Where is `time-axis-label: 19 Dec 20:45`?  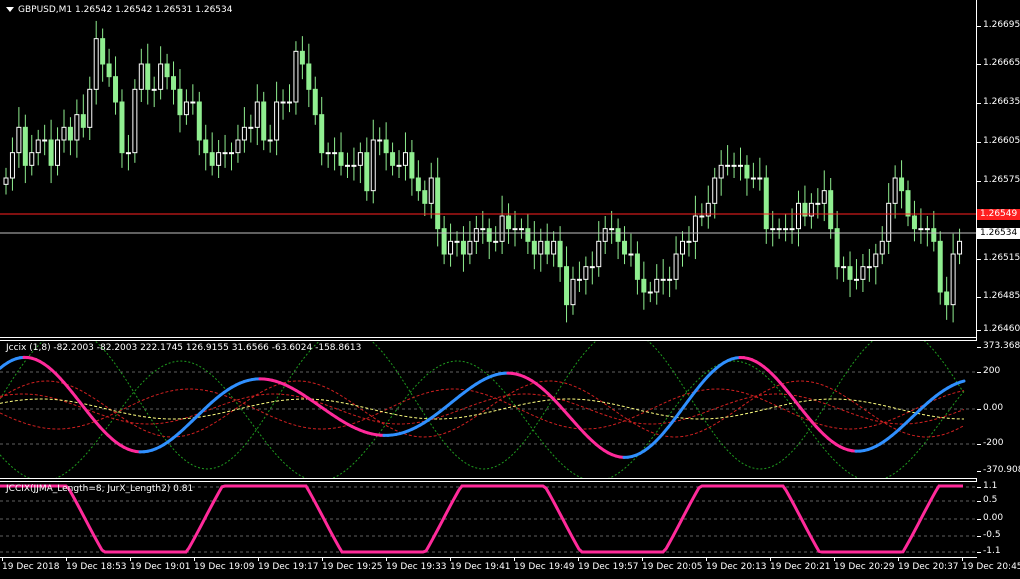 time-axis-label: 19 Dec 20:45 is located at coordinates (991, 567).